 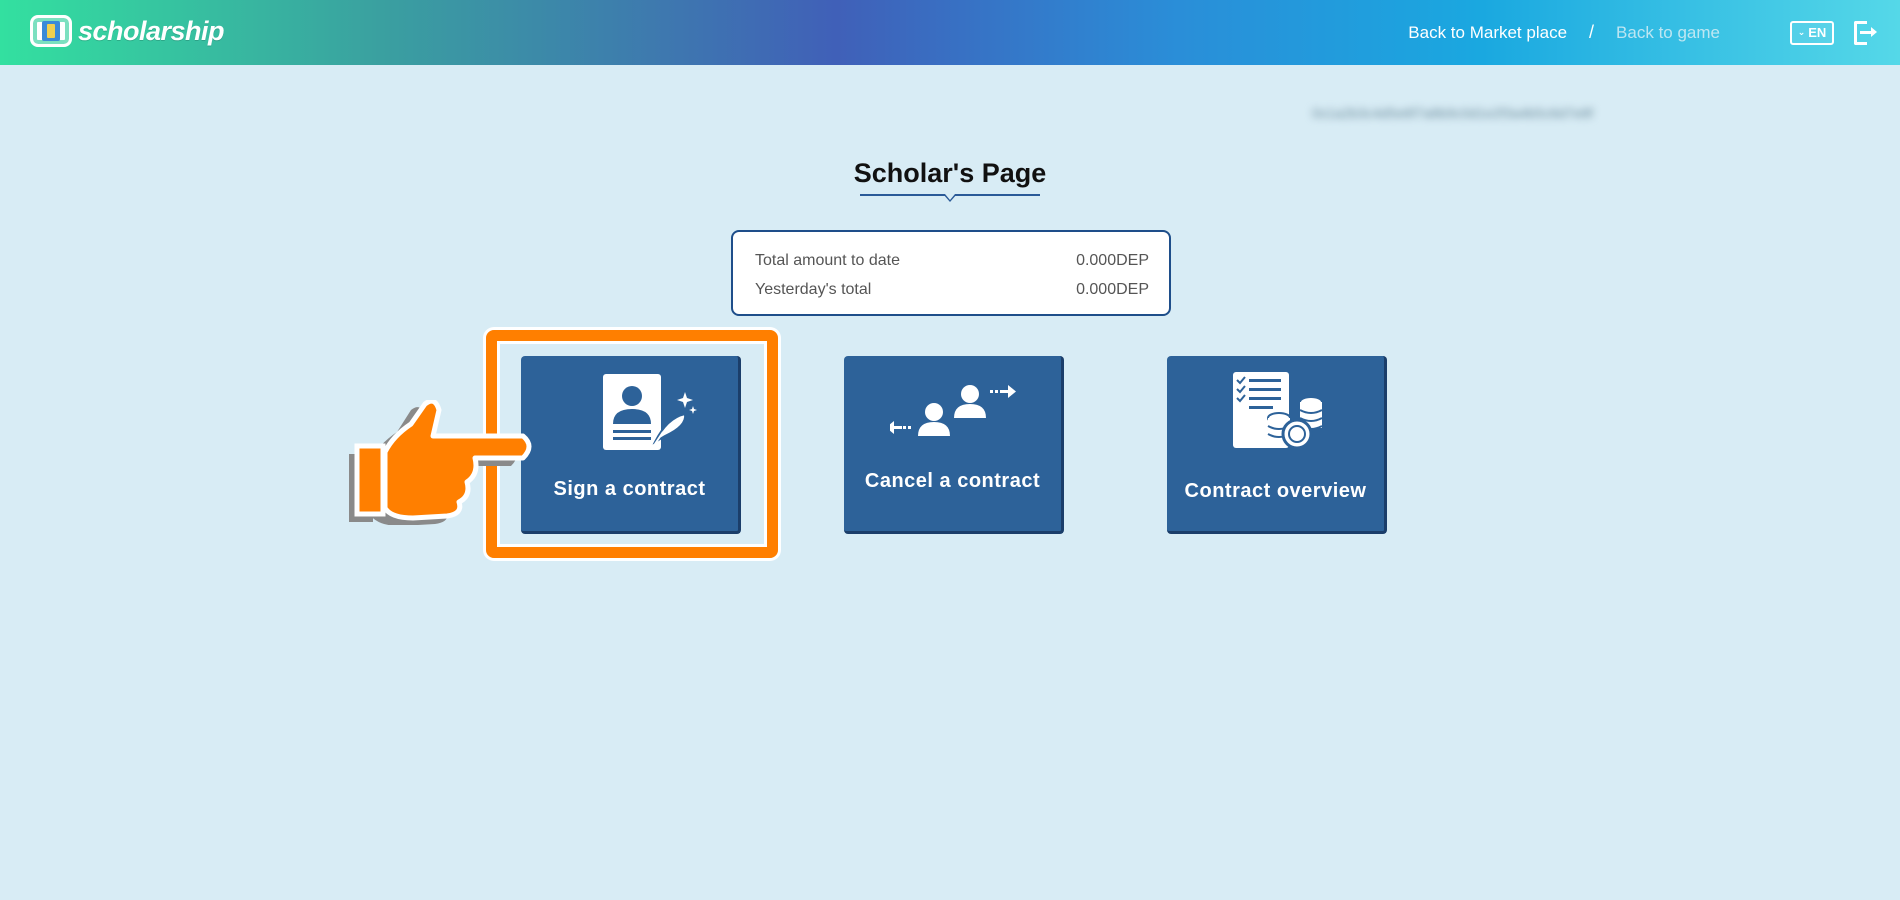 I want to click on header-nav: Back to Market place / Back to game ⌄ EN, so click(x=1654, y=32).